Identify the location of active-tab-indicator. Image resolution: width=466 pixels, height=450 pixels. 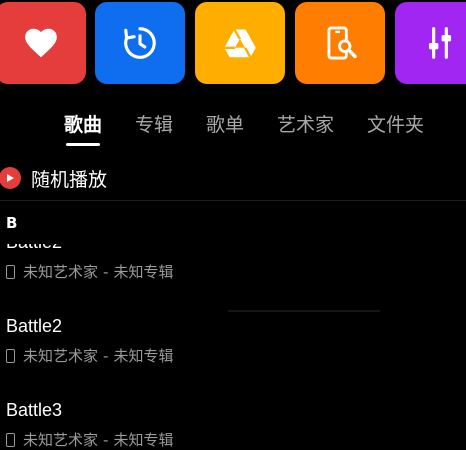
(83, 144).